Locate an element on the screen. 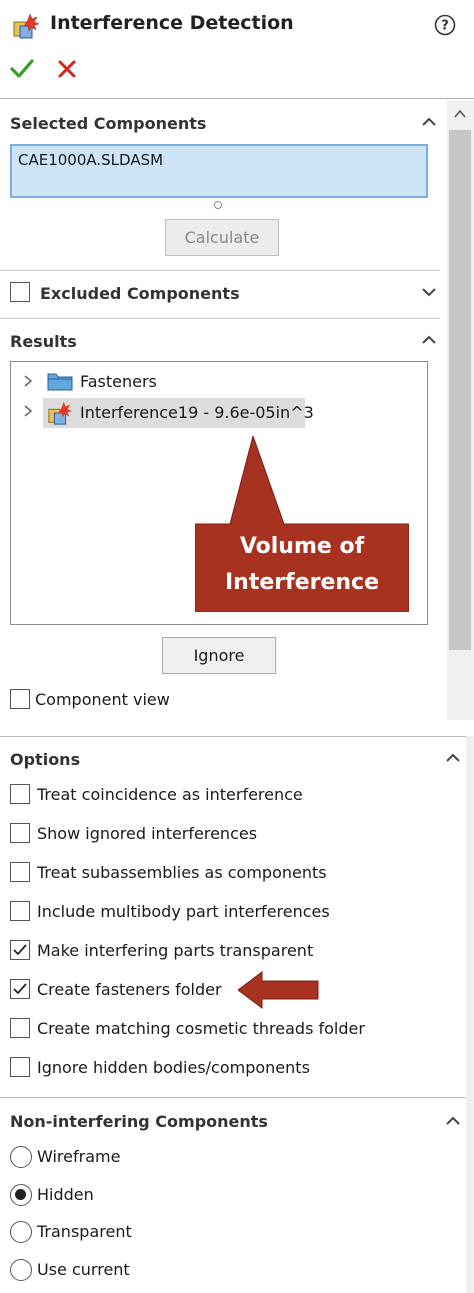  option-label: Show ignored interferences is located at coordinates (147, 833).